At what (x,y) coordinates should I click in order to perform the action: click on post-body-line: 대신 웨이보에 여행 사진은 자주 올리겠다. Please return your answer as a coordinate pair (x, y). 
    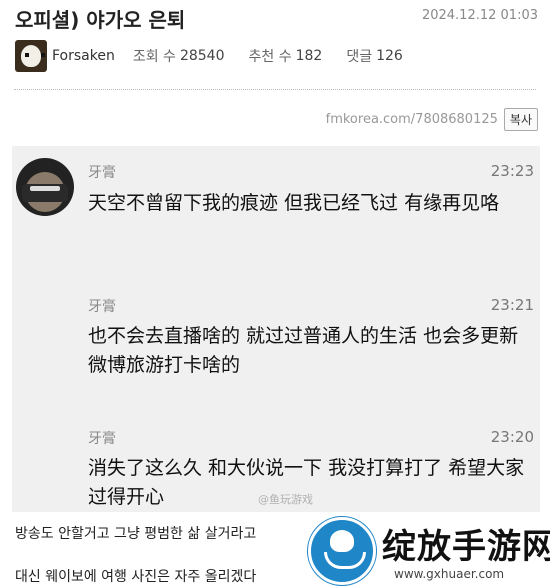
    Looking at the image, I should click on (136, 577).